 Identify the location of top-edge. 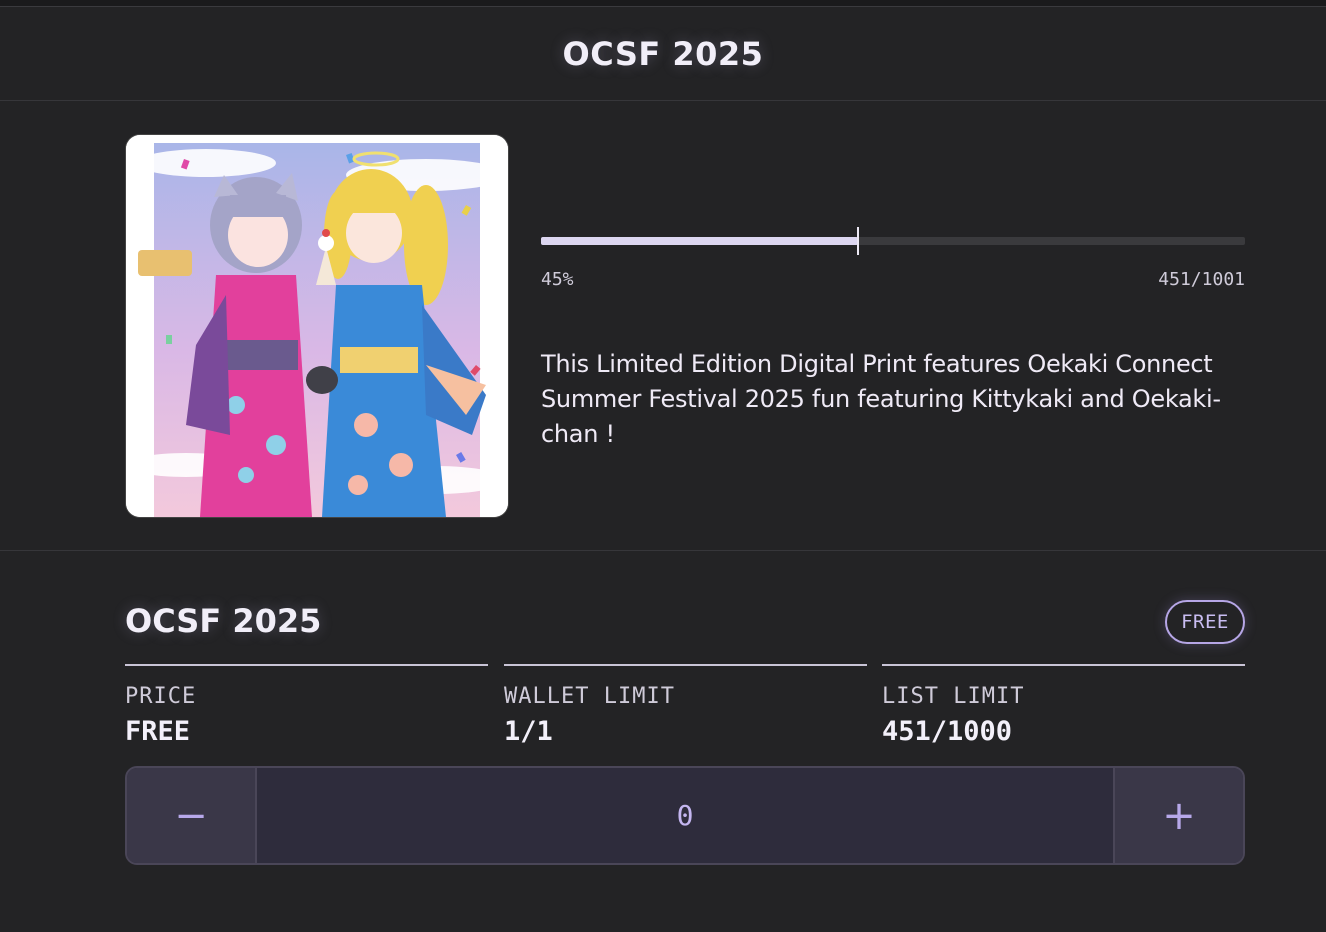
(663, 3).